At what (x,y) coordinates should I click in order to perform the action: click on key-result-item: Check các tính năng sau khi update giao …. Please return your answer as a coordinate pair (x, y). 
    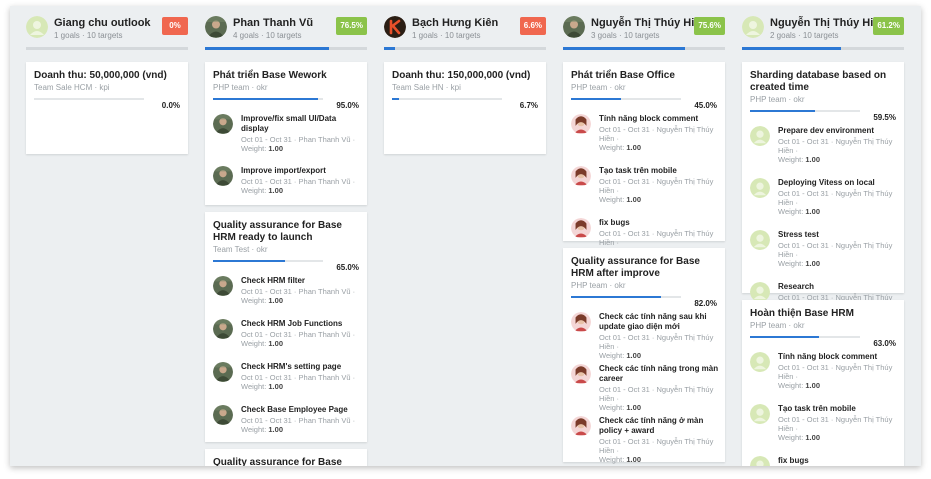
    Looking at the image, I should click on (645, 336).